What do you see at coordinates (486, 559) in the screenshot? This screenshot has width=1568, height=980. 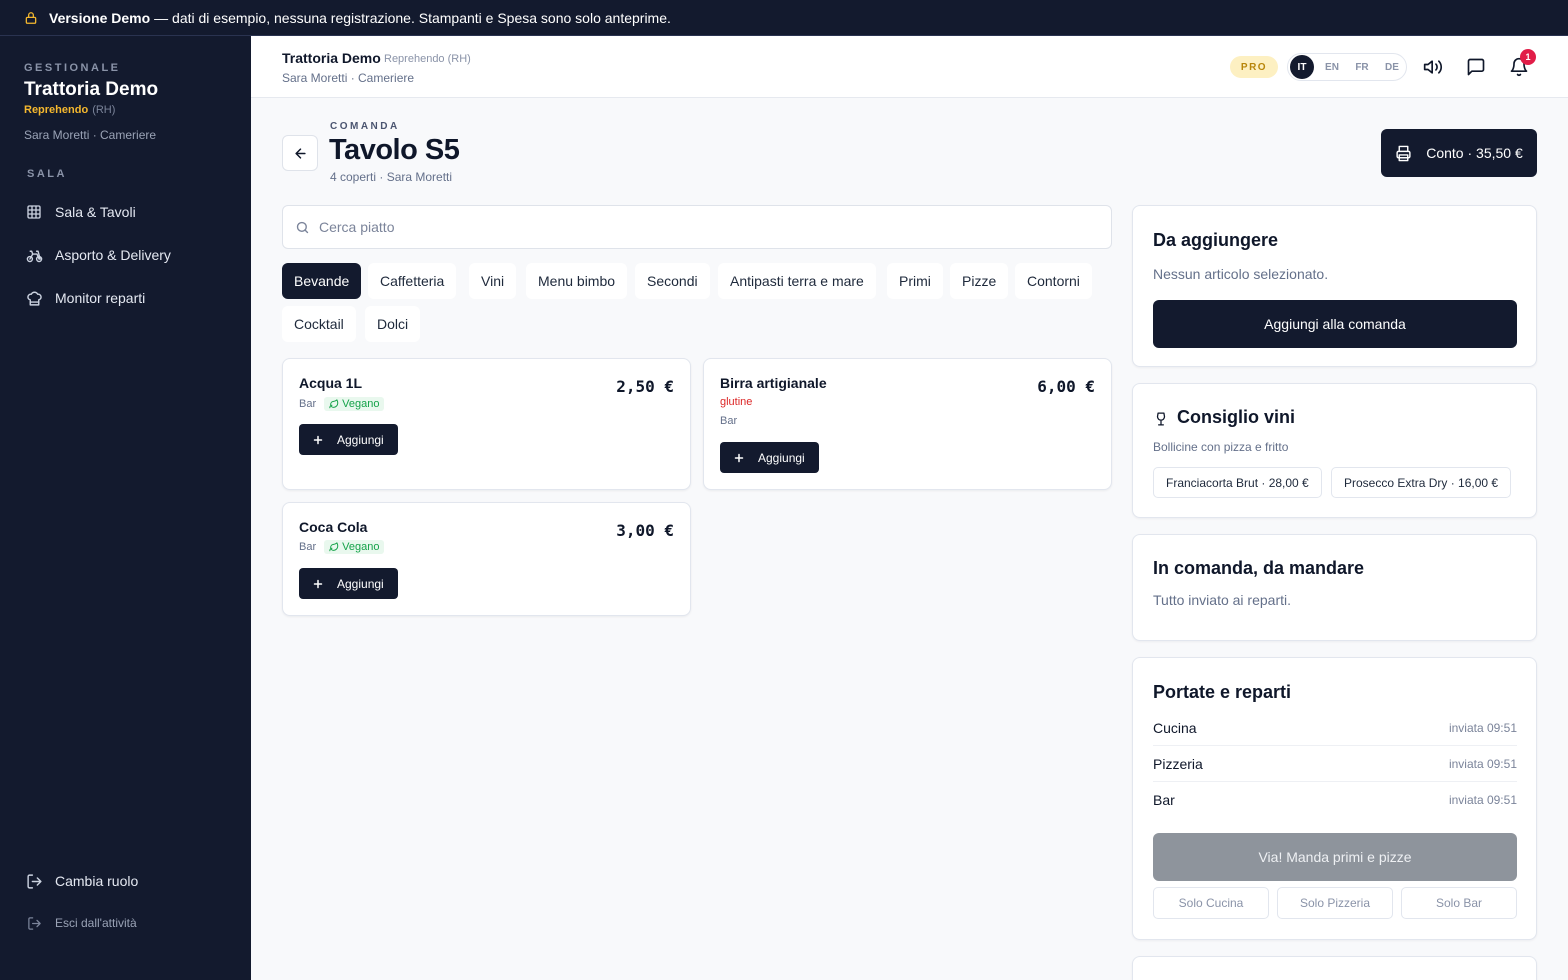 I see `product-card-coca-cola: Coca Cola 3,00 € Bar Vegano Aggiungi` at bounding box center [486, 559].